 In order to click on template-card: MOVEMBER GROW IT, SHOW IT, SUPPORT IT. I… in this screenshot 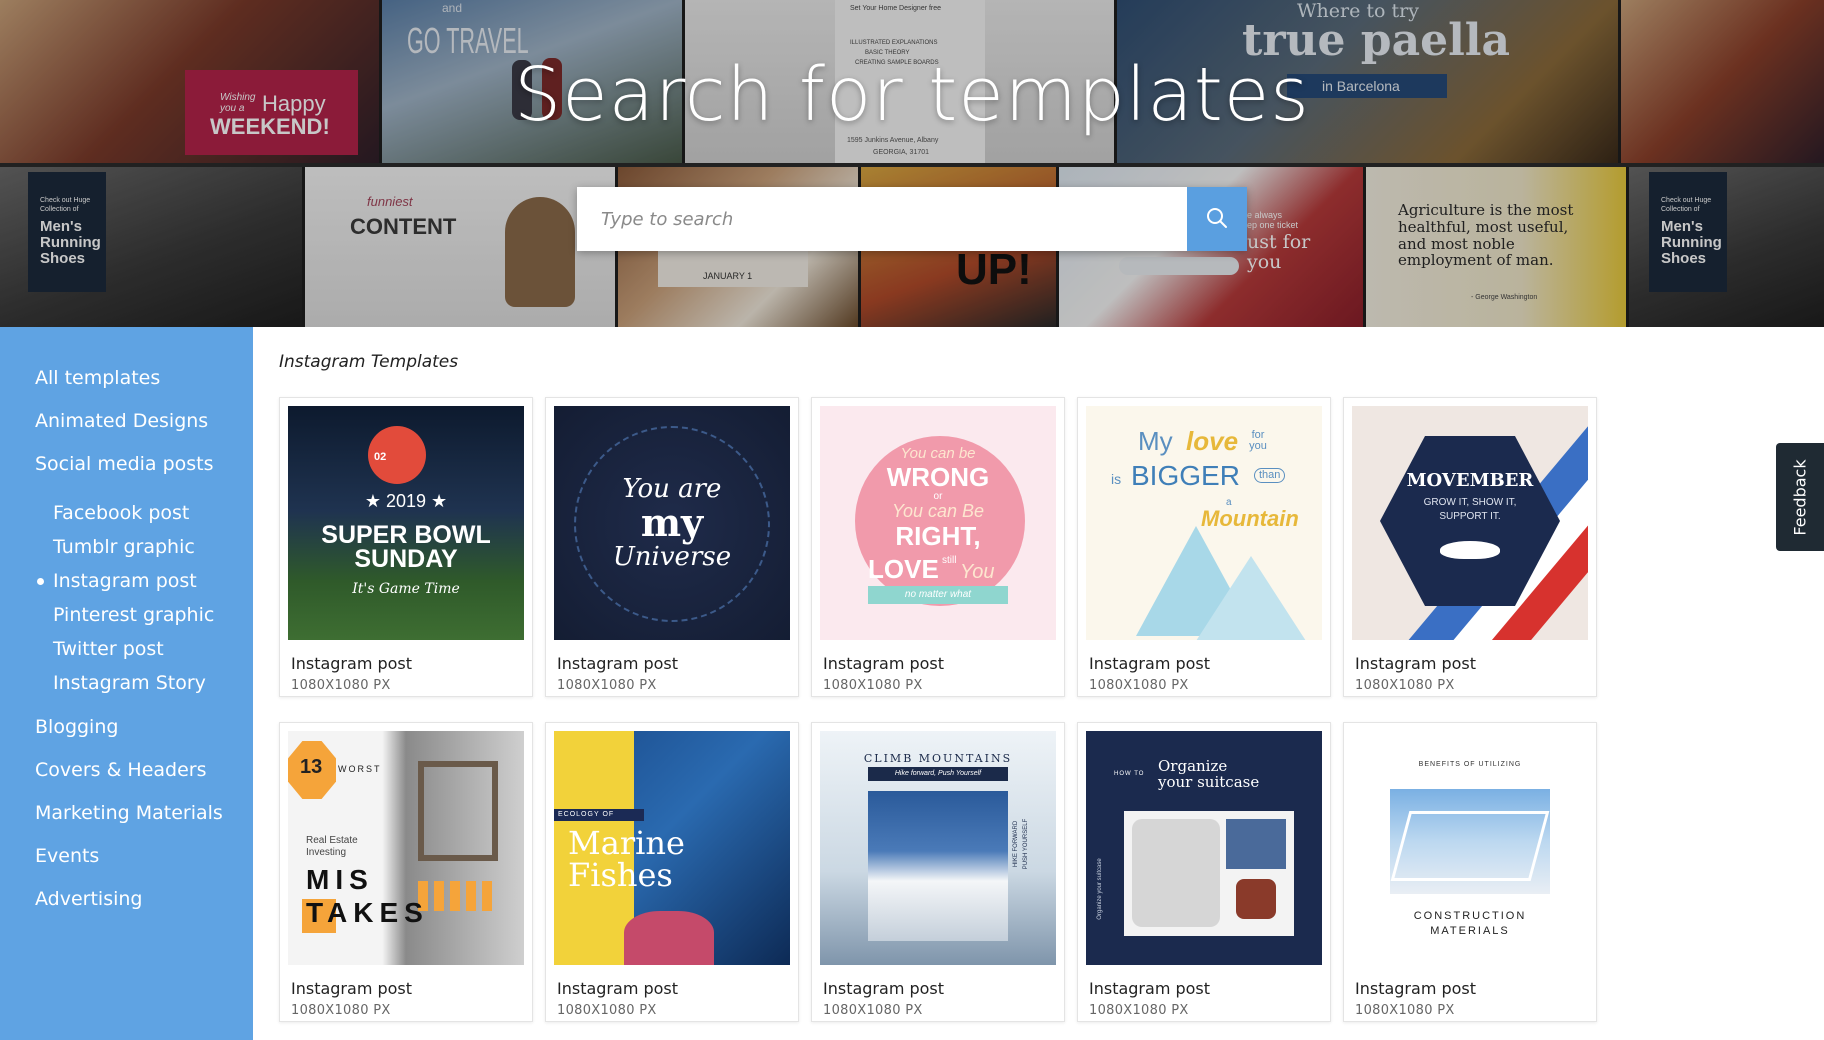, I will do `click(1470, 547)`.